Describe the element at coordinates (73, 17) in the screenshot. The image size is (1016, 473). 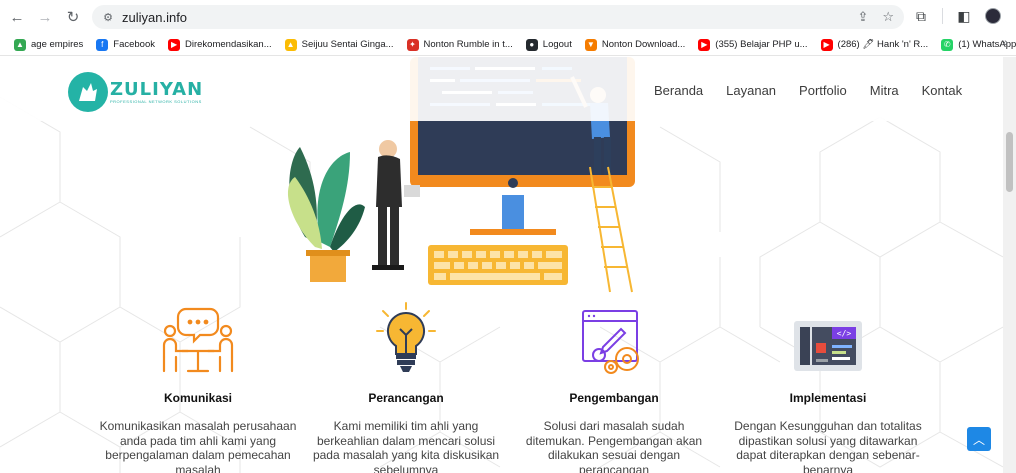
I see `reload-icon: ↻` at that location.